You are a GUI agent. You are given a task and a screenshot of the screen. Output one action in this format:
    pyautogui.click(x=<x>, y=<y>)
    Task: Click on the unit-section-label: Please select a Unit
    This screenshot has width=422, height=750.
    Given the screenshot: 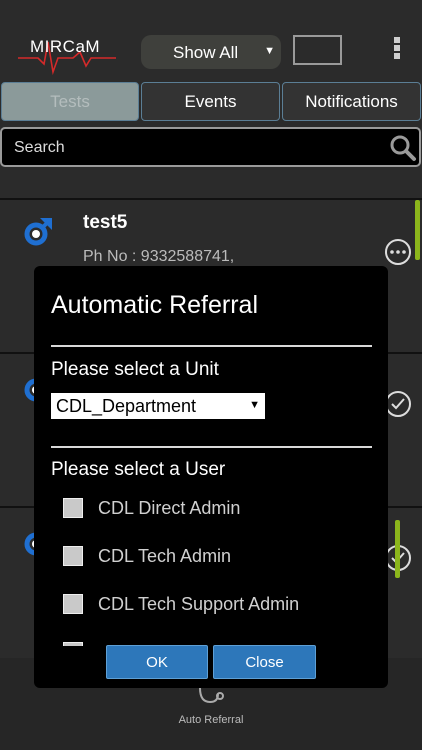 What is the action you would take?
    pyautogui.click(x=135, y=369)
    